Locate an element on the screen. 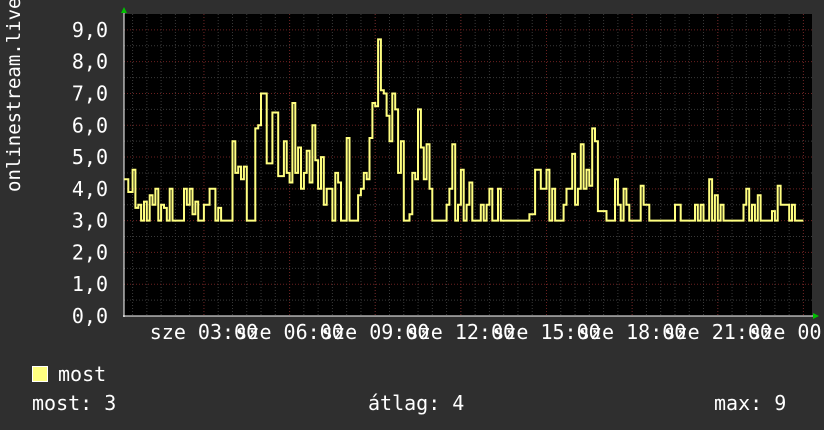  y-tick-label: 6,0 is located at coordinates (90, 125).